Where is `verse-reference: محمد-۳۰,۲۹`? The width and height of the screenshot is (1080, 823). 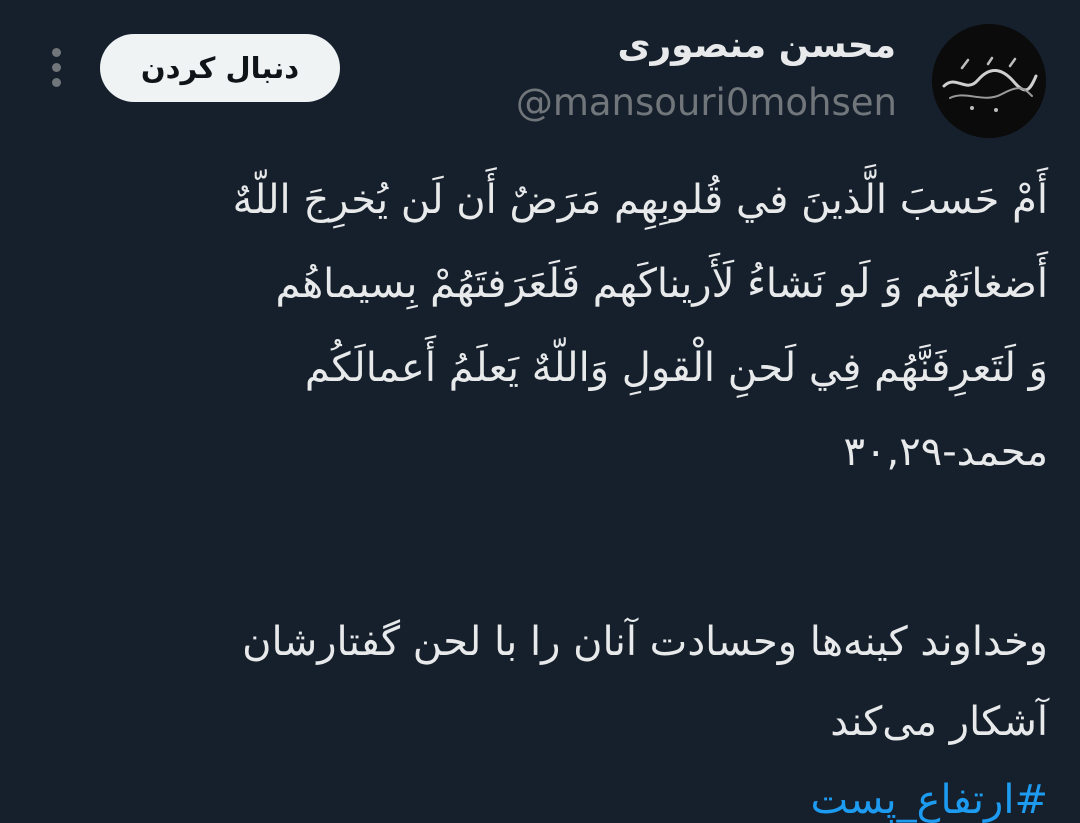 verse-reference: محمد-۳۰,۲۹ is located at coordinates (945, 452).